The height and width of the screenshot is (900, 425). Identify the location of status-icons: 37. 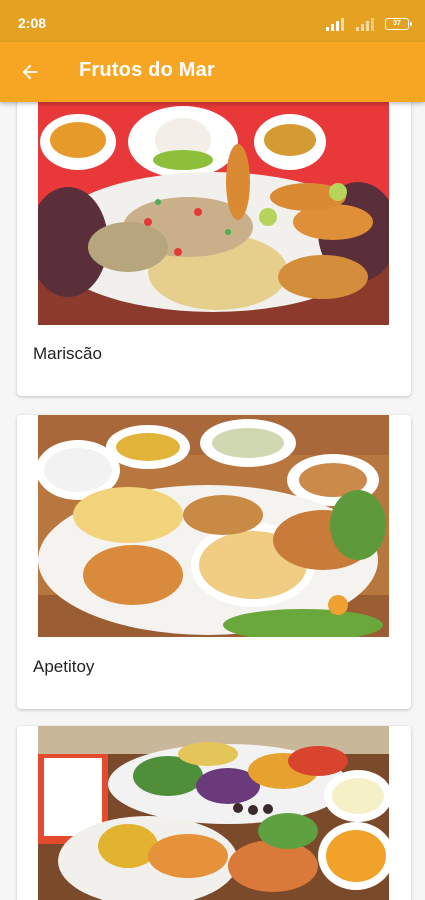
(368, 24).